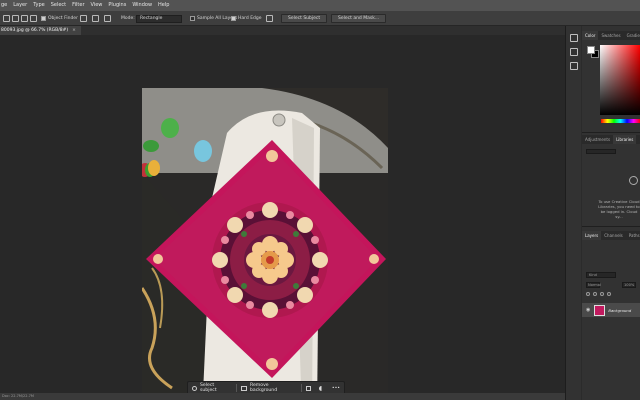 Image resolution: width=640 pixels, height=400 pixels. Describe the element at coordinates (128, 18) in the screenshot. I see `mode-label: Mode:` at that location.